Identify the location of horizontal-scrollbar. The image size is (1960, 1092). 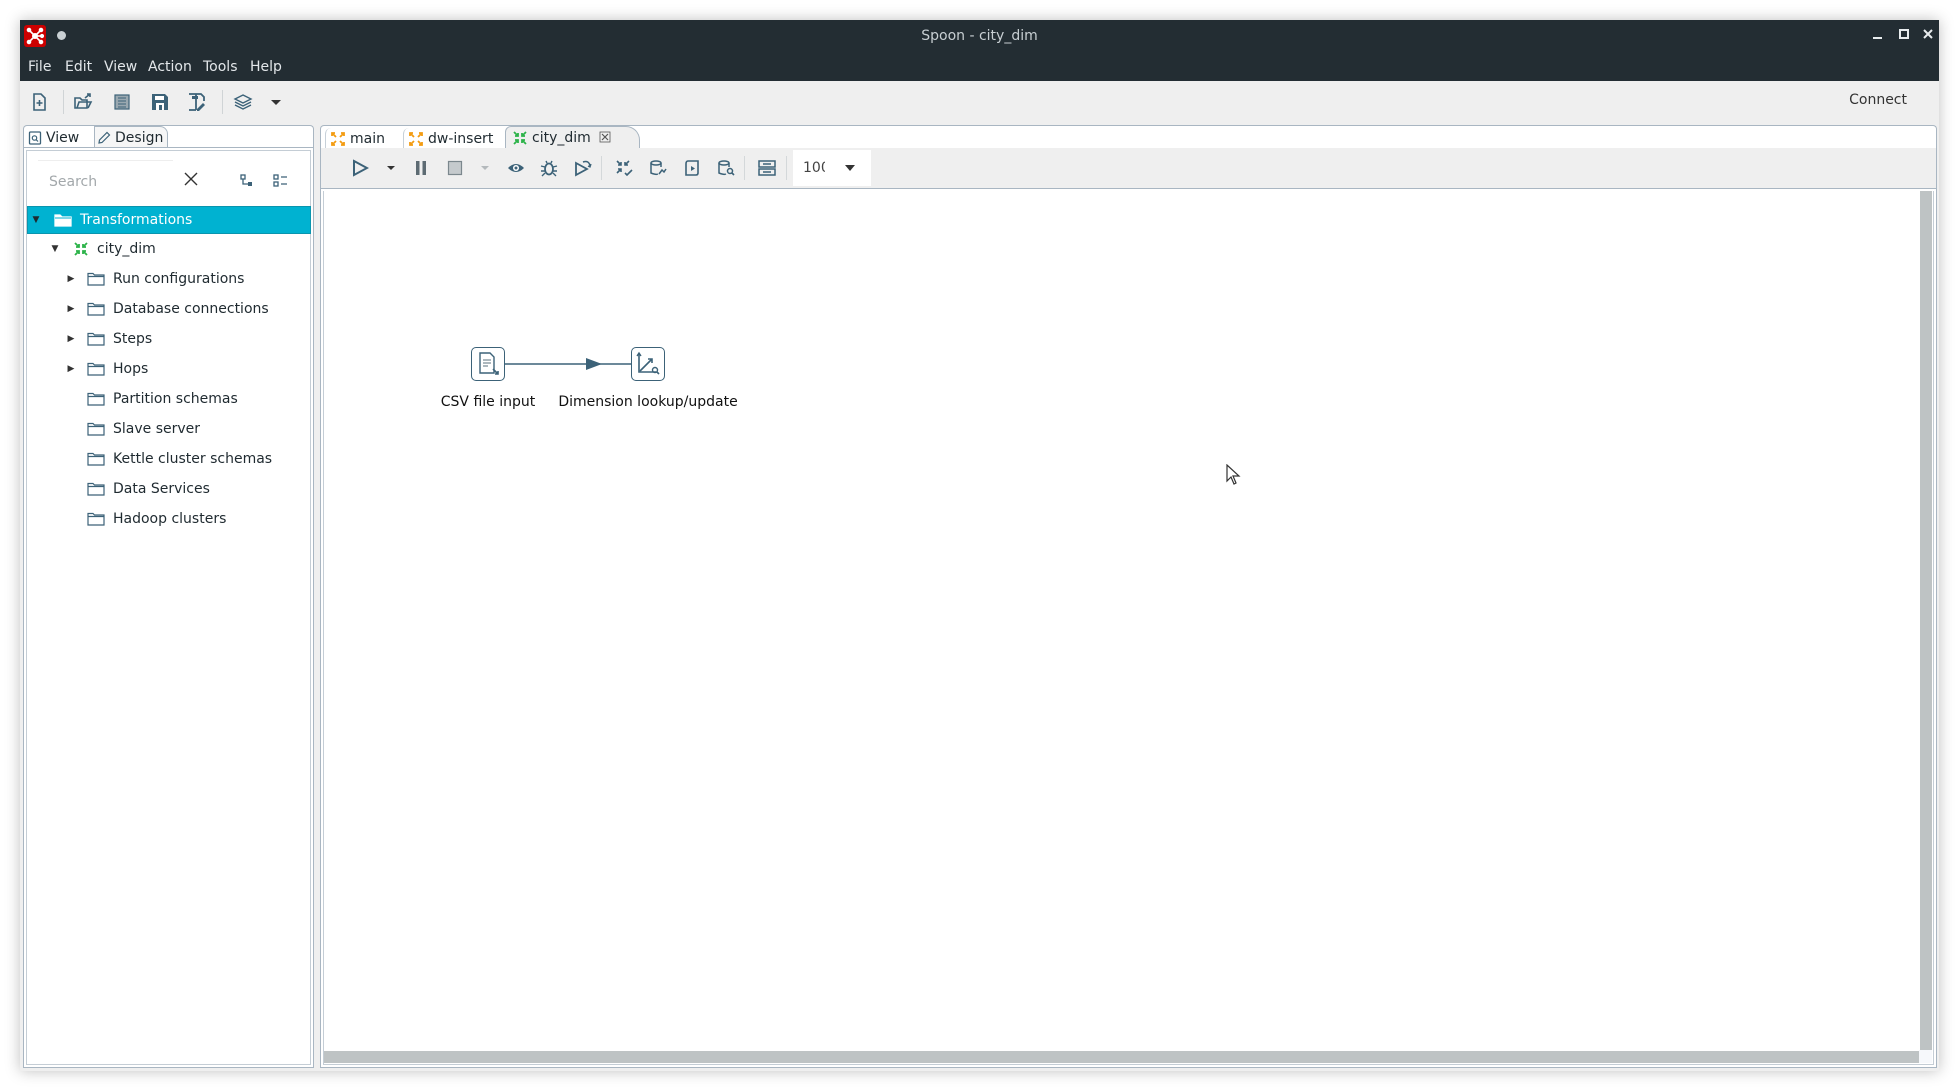
(1121, 1057).